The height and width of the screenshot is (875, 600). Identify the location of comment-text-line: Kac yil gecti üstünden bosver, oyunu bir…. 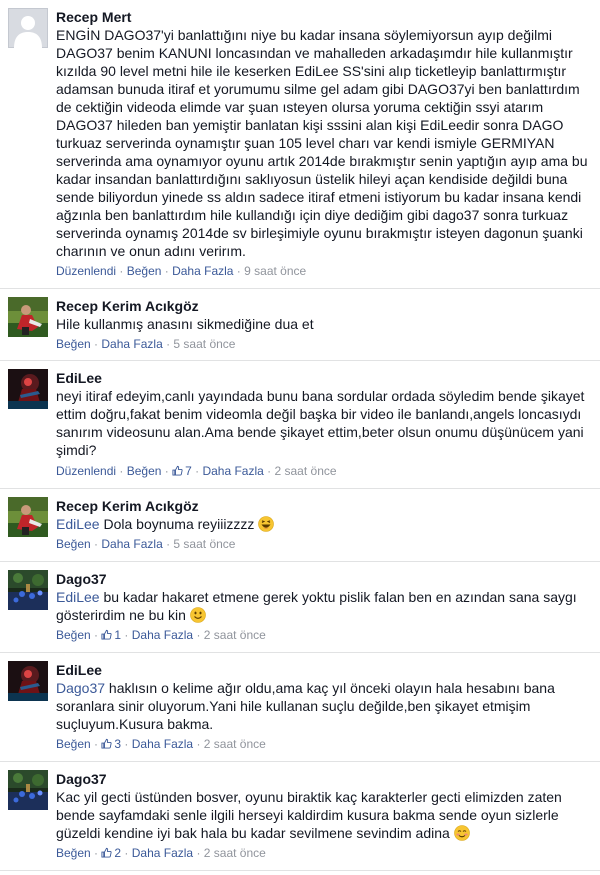
(323, 797).